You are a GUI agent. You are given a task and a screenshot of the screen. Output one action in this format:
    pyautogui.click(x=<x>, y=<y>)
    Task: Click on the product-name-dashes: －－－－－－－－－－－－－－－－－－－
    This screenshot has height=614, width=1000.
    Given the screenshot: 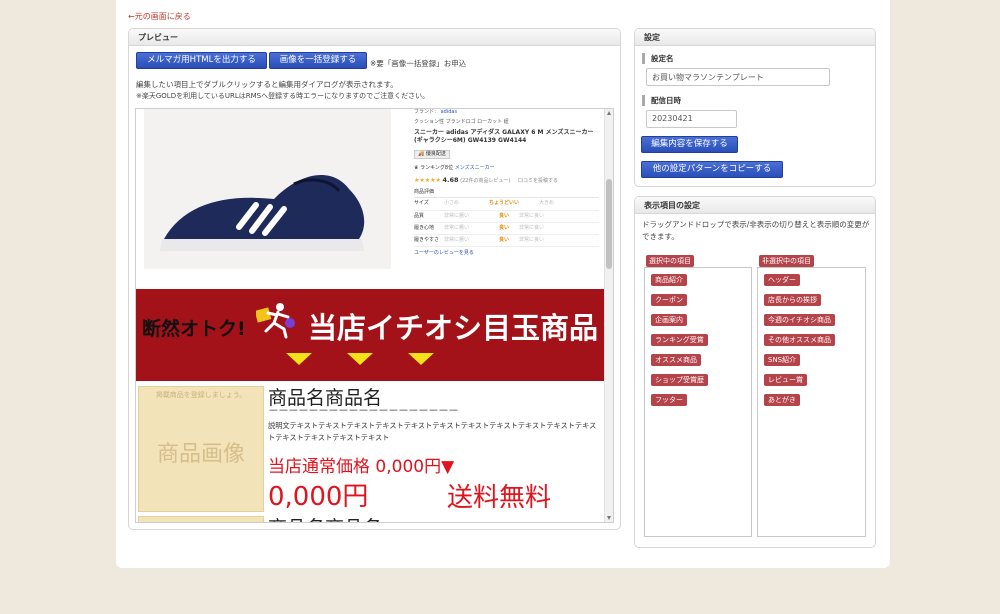 What is the action you would take?
    pyautogui.click(x=363, y=410)
    